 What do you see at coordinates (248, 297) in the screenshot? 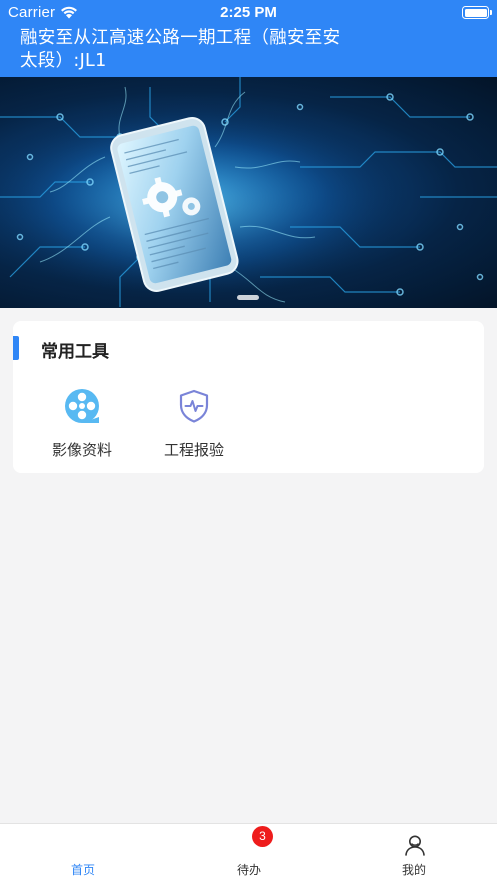
I see `carousel-page-indicator` at bounding box center [248, 297].